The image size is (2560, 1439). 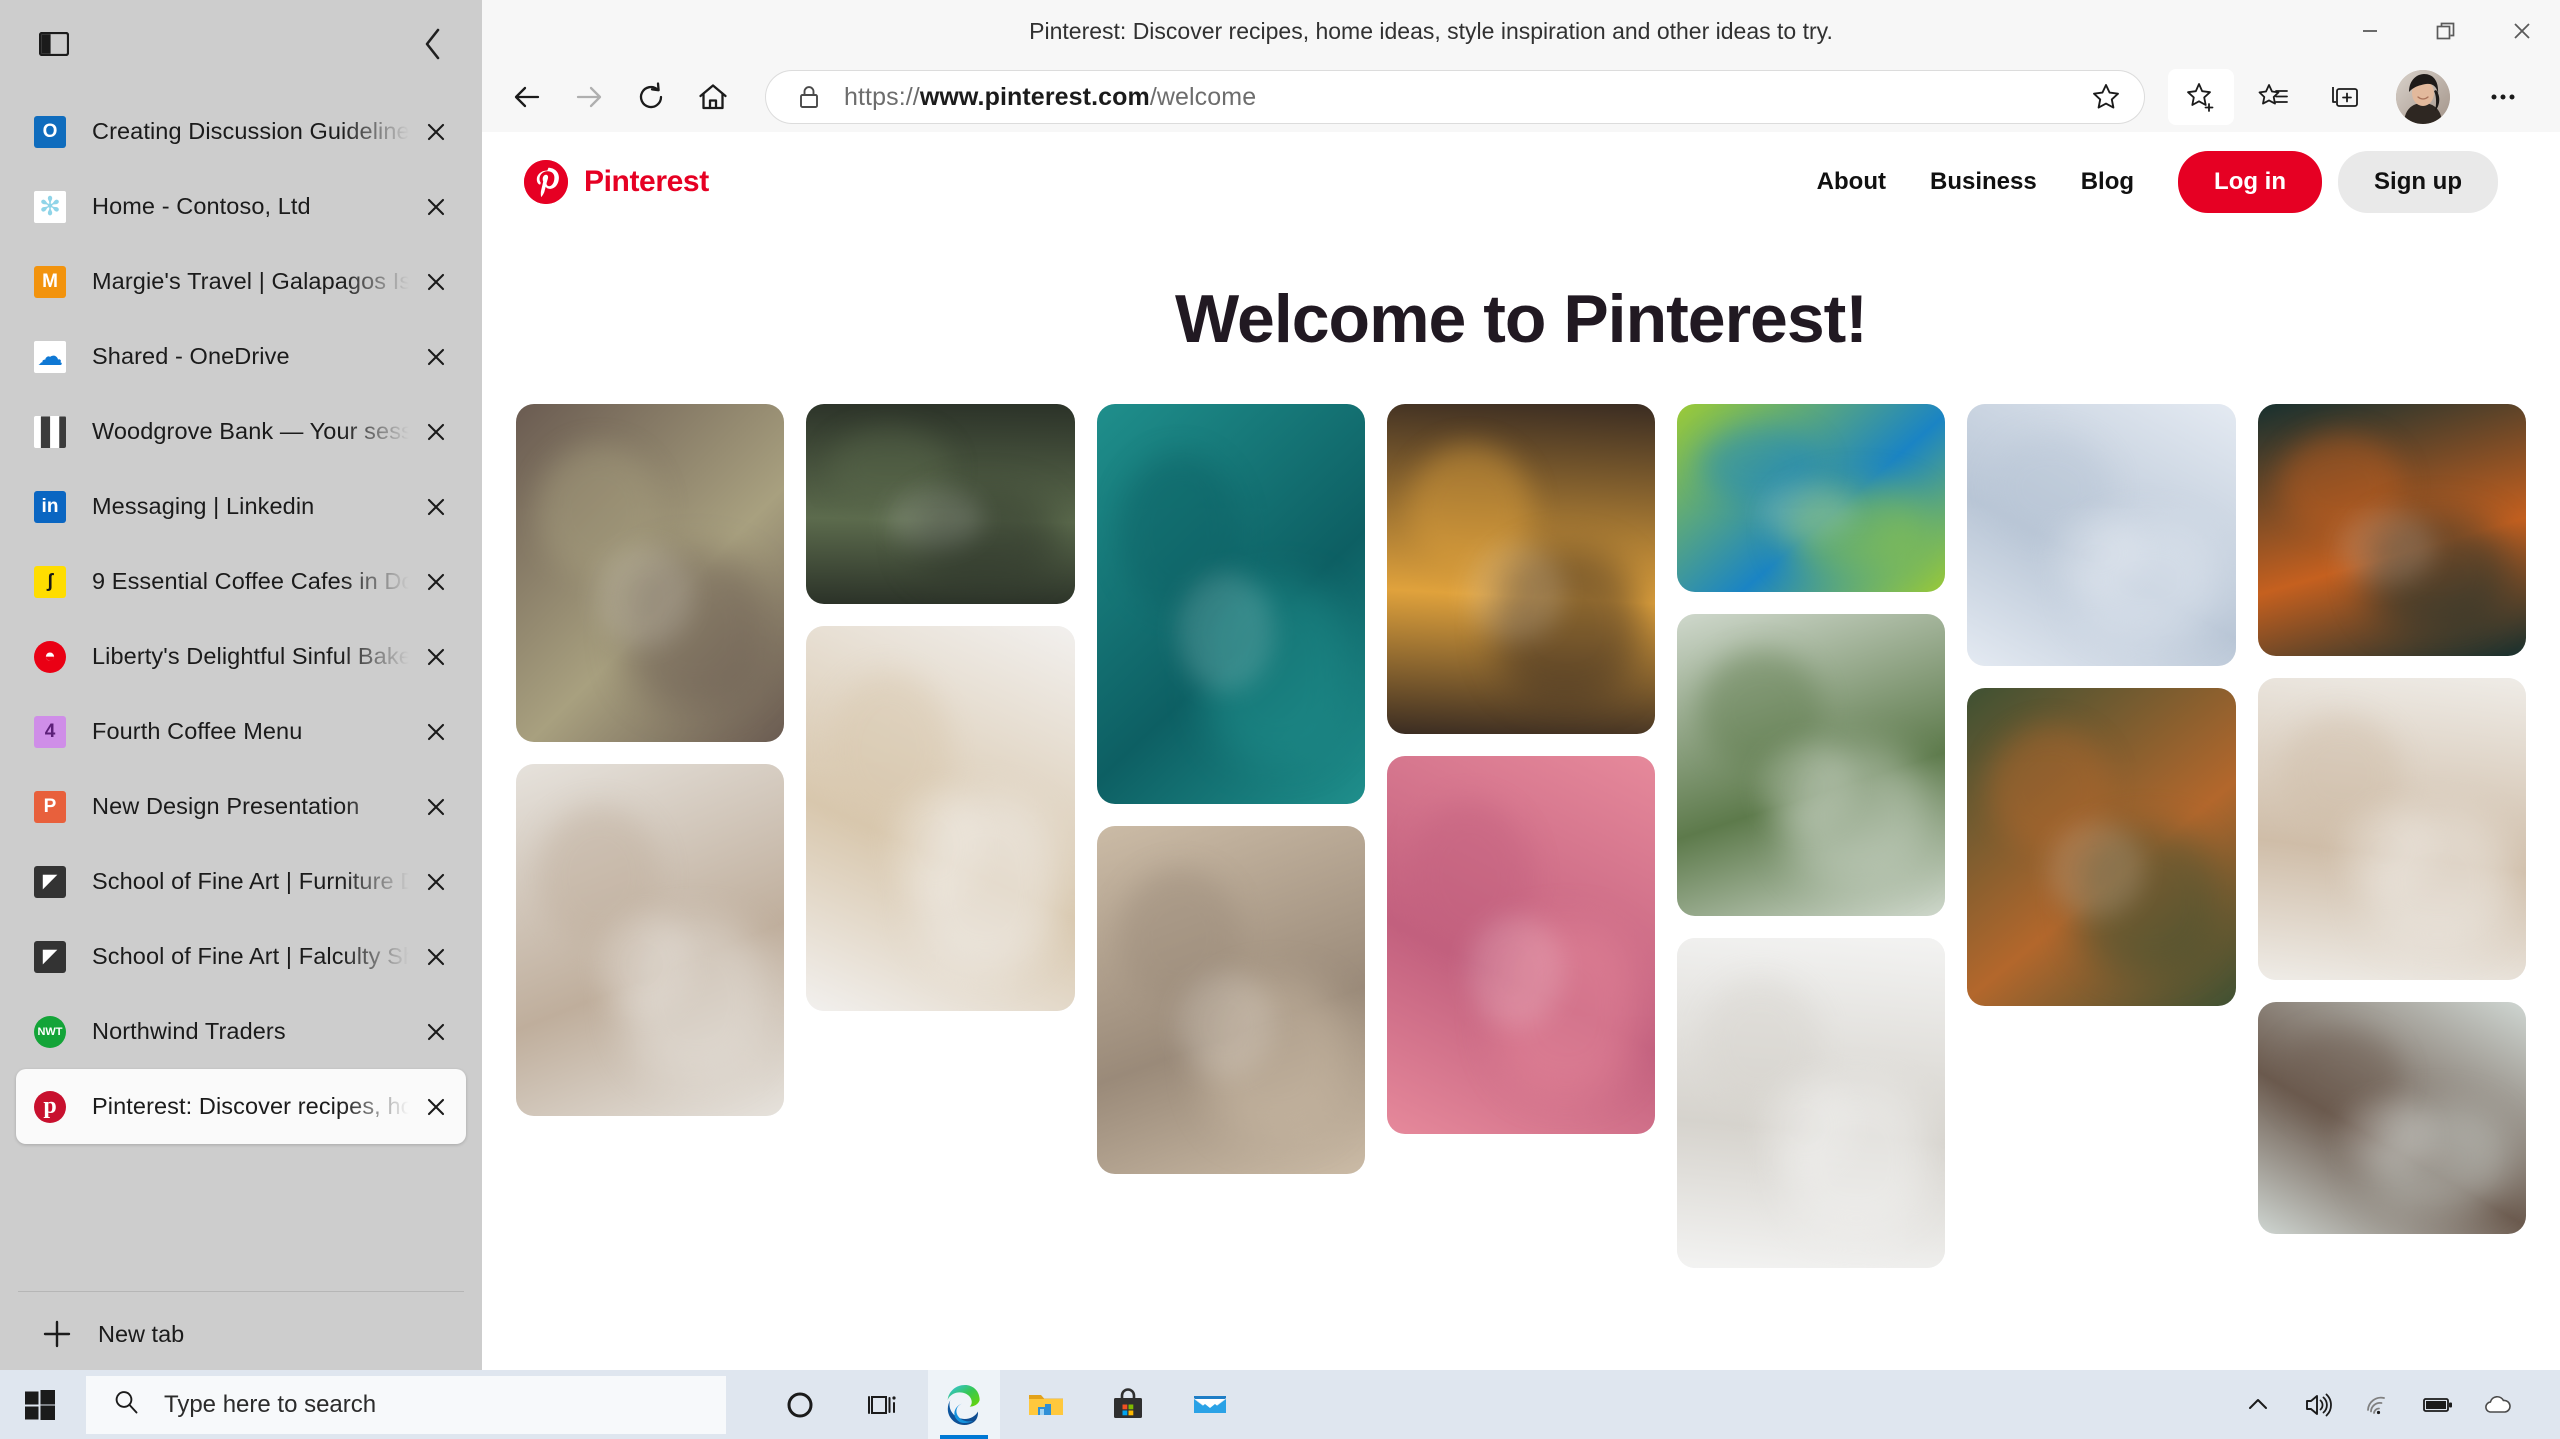 I want to click on tab-item: ◓ Liberty's Delightful Sinful Baker, so click(x=241, y=656).